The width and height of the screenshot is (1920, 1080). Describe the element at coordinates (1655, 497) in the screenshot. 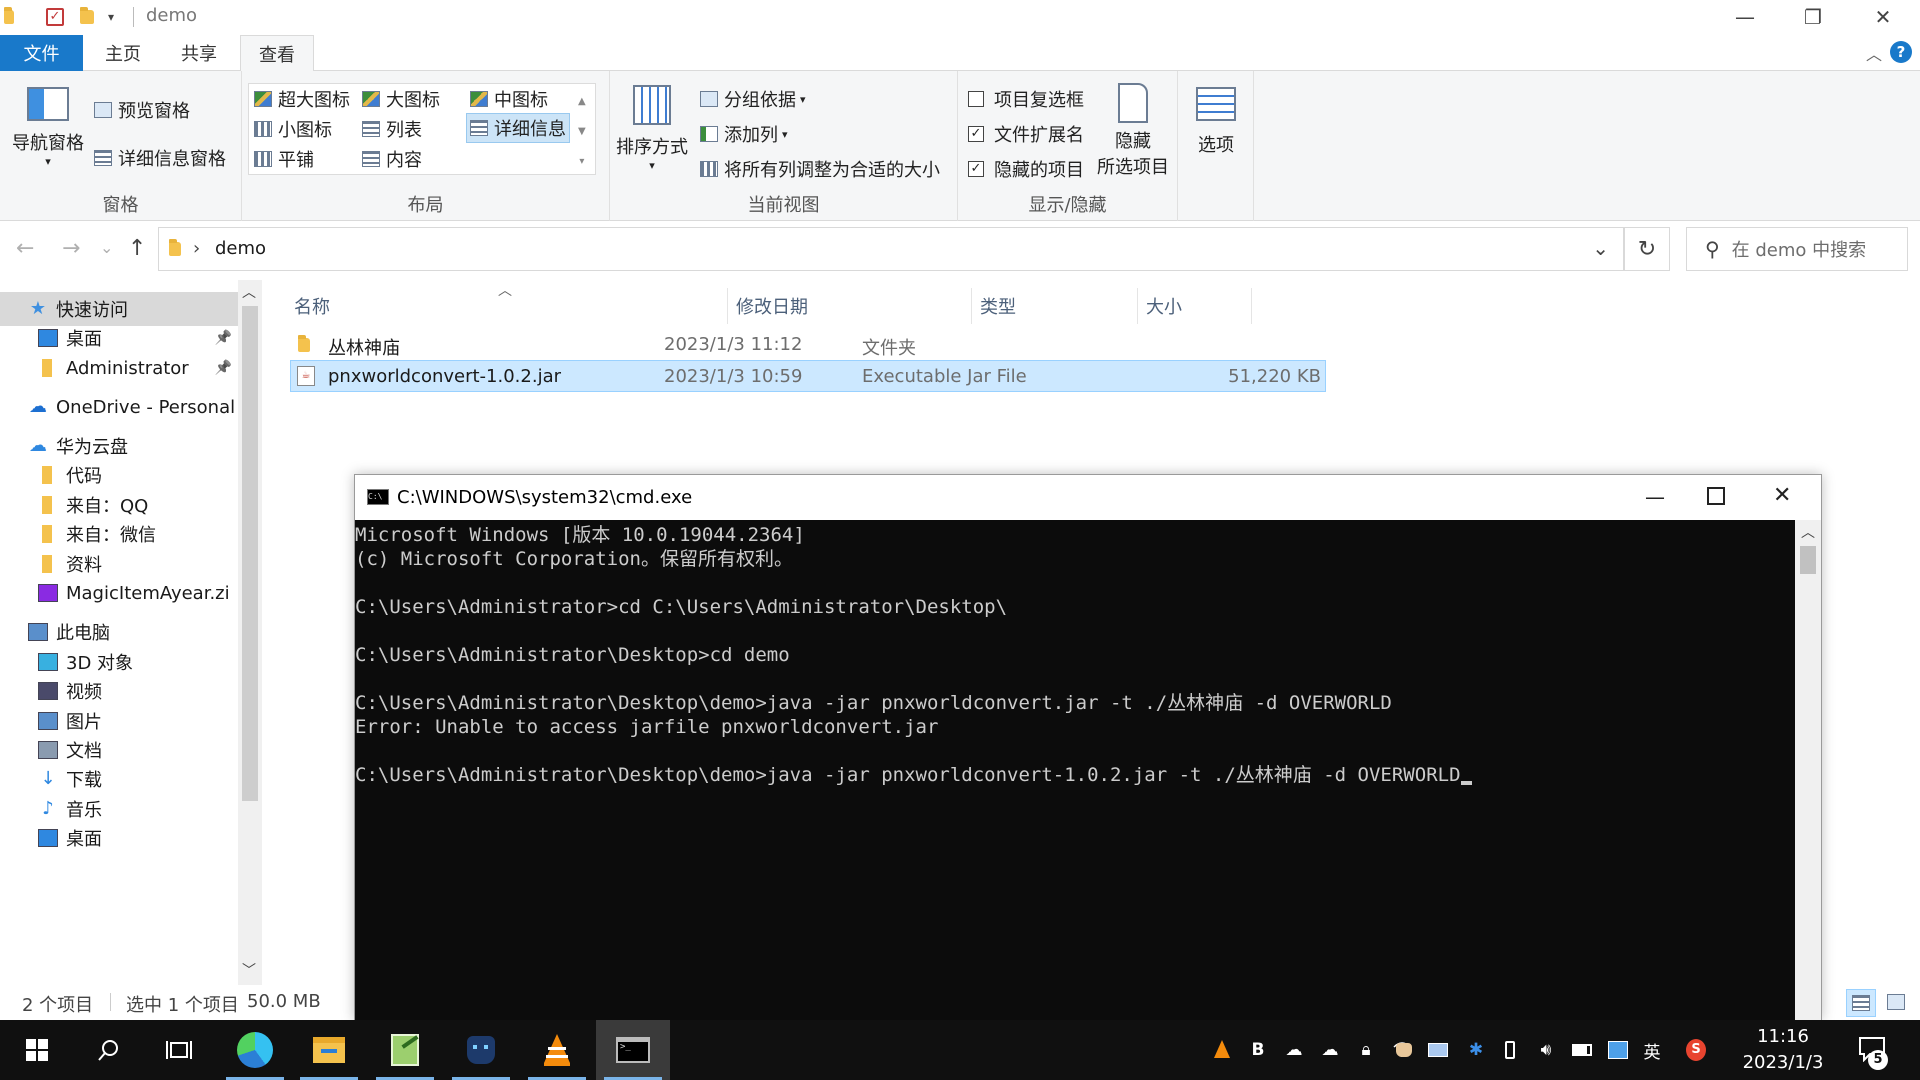

I see `cmd-minimize-button: —` at that location.